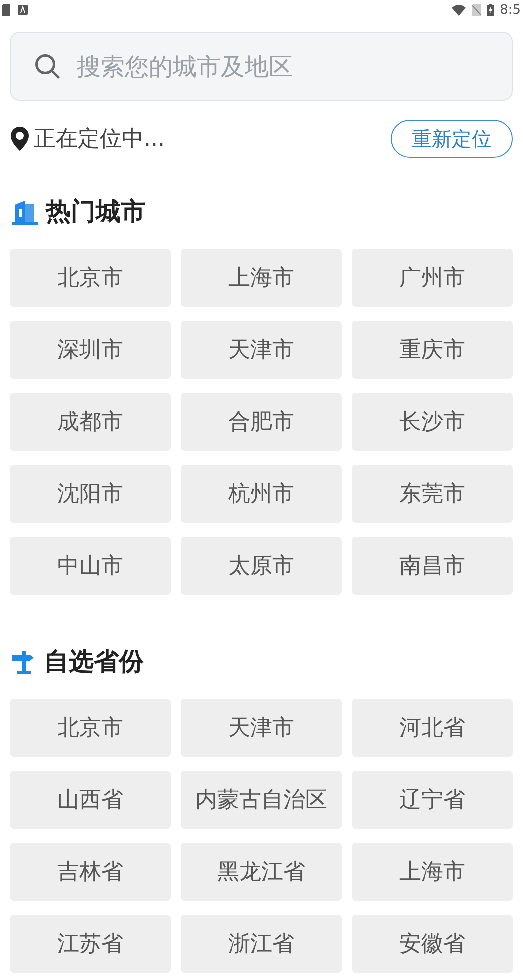 This screenshot has width=523, height=977. Describe the element at coordinates (477, 10) in the screenshot. I see `no-sim-icon` at that location.